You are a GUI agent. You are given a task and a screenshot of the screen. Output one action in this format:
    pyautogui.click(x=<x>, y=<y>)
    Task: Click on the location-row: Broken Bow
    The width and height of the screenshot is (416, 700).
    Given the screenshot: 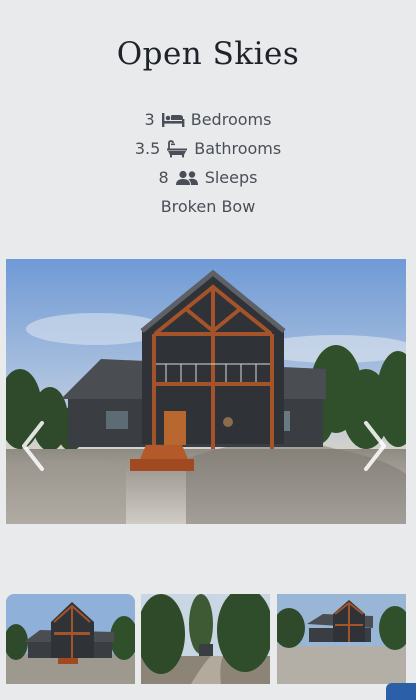 What is the action you would take?
    pyautogui.click(x=208, y=206)
    